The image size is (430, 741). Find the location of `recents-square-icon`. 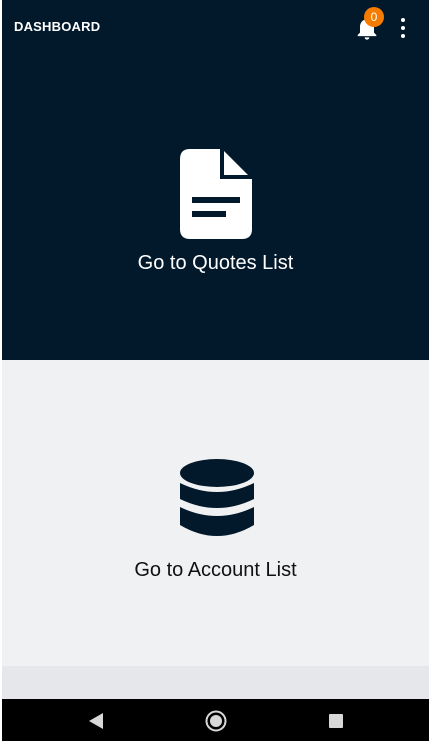

recents-square-icon is located at coordinates (336, 721).